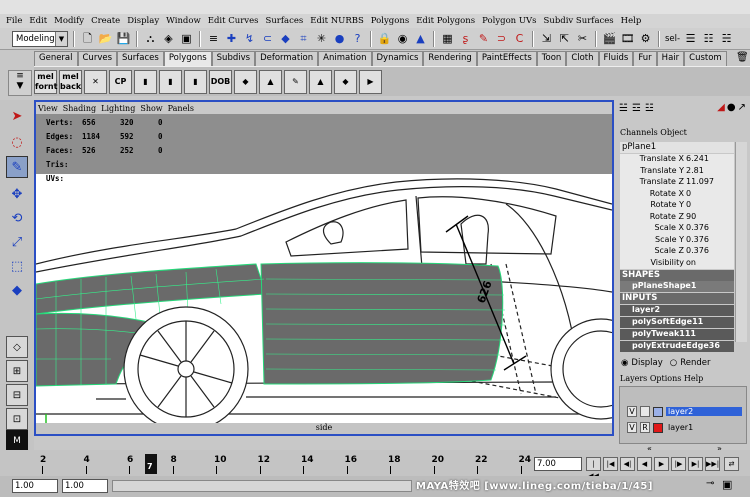 The image size is (750, 497). Describe the element at coordinates (624, 363) in the screenshot. I see `display-radio: ◉` at that location.